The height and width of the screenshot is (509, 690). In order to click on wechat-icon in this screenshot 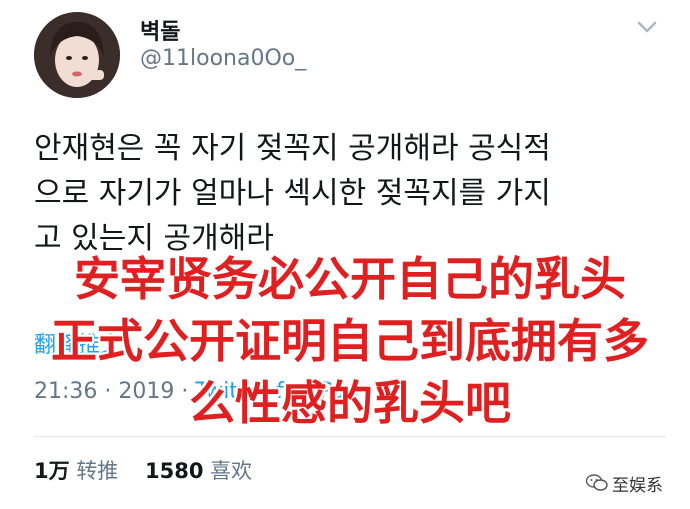, I will do `click(597, 482)`.